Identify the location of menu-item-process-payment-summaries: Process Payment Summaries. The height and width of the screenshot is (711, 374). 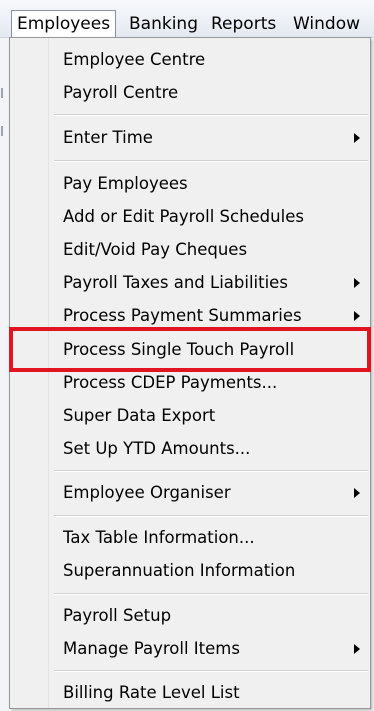
(190, 315).